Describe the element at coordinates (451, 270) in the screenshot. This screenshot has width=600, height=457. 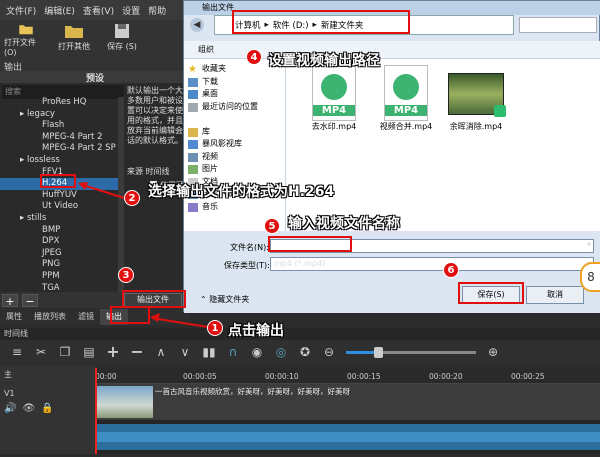
I see `step-6-badge: 6` at that location.